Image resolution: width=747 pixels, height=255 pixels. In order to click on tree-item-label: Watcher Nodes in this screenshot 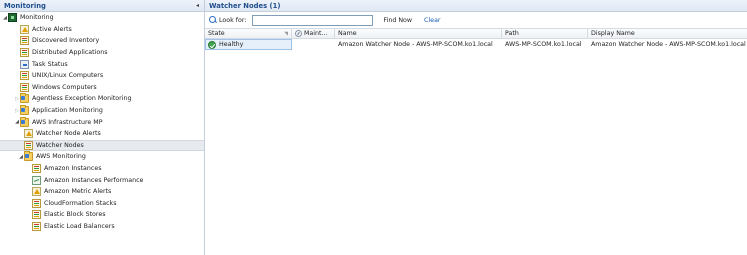, I will do `click(60, 145)`.